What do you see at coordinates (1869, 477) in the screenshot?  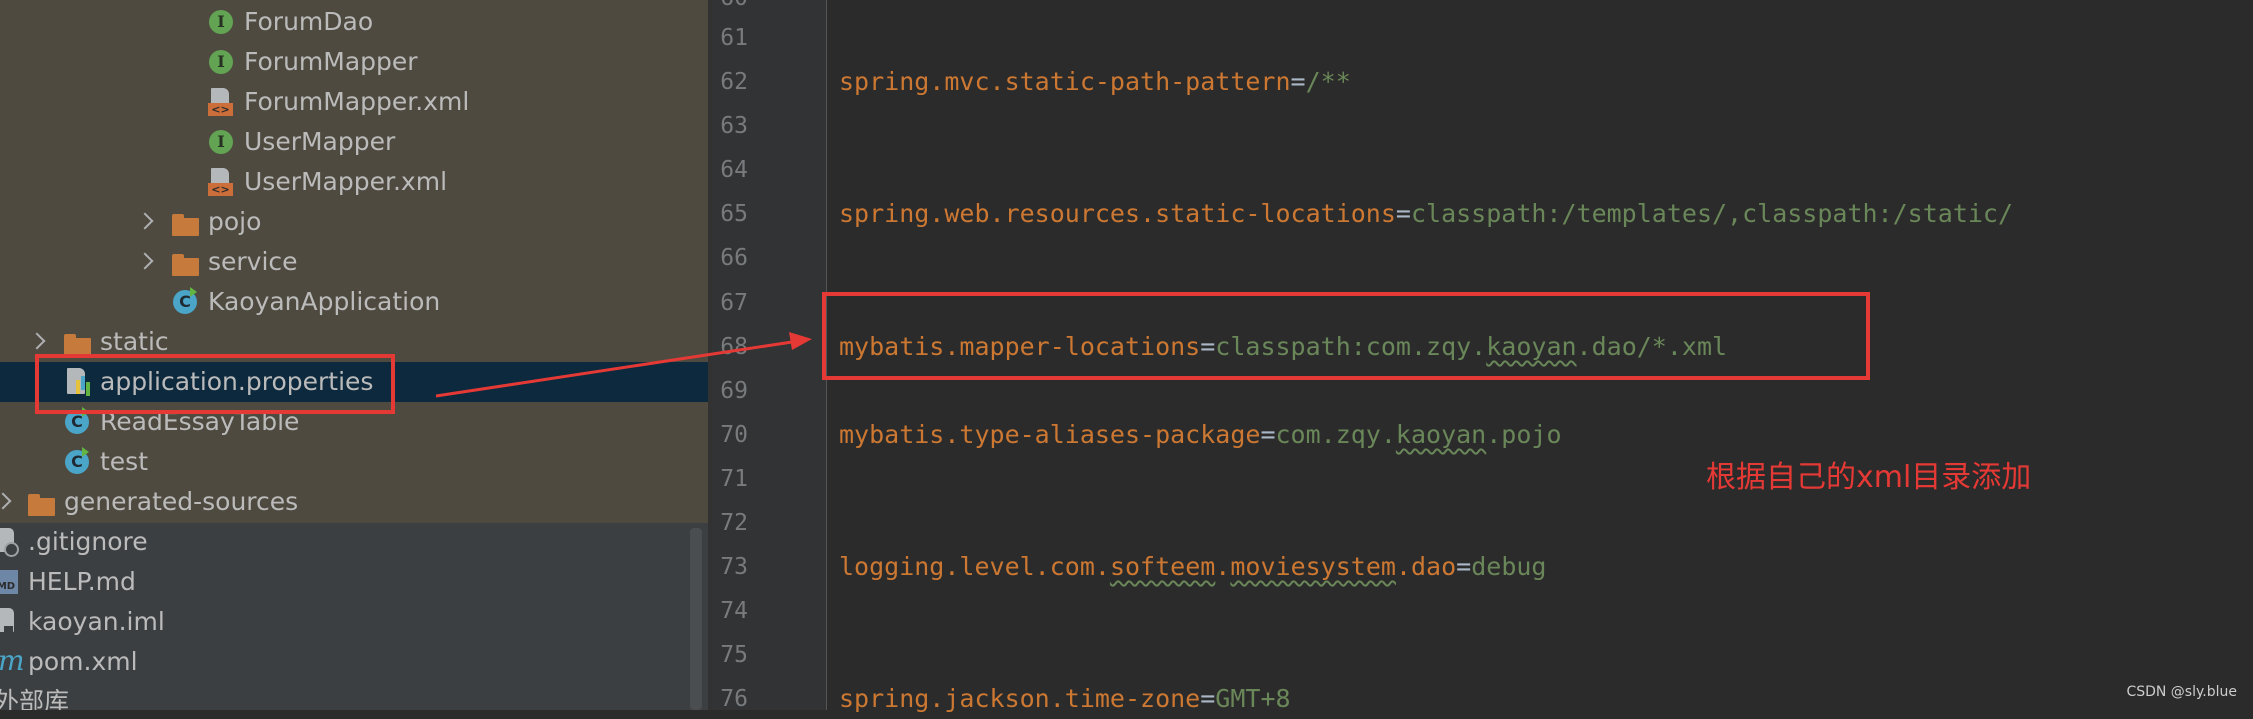 I see `annotation-note: 根据自己的xml目录添加` at bounding box center [1869, 477].